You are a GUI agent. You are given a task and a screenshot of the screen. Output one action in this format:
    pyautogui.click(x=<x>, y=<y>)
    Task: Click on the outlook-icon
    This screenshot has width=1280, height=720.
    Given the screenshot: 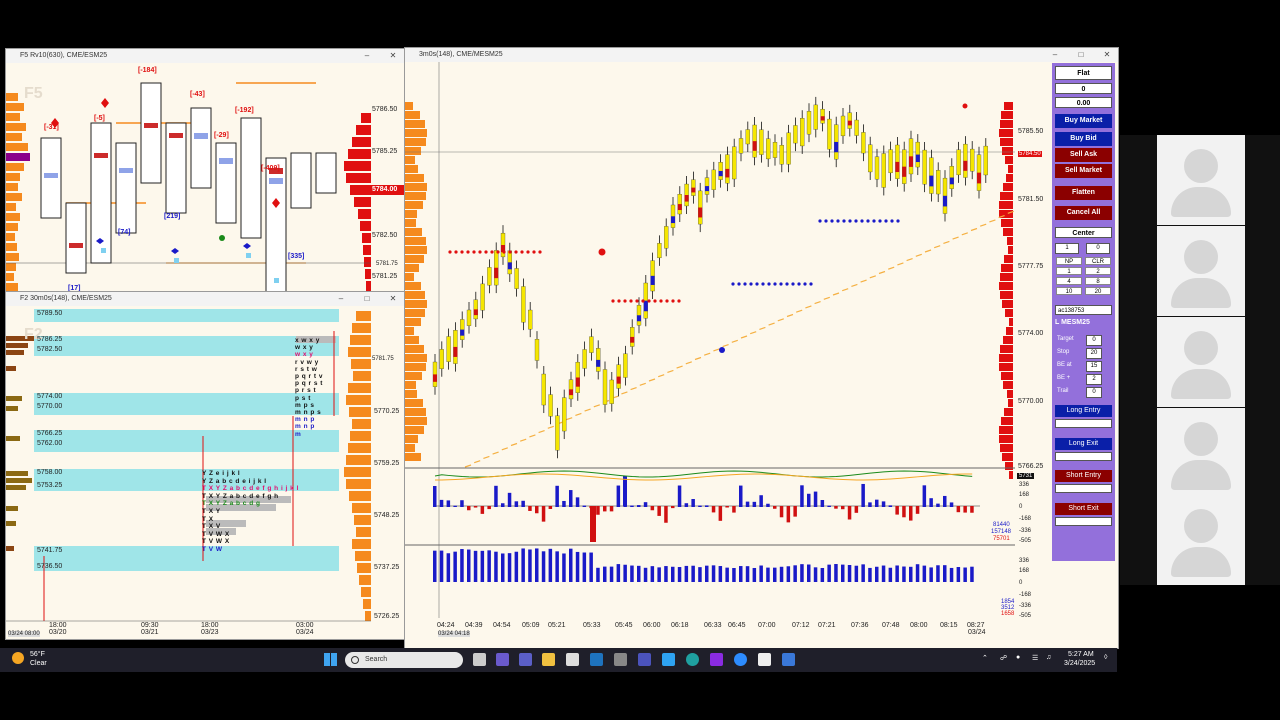 What is the action you would take?
    pyautogui.click(x=596, y=659)
    